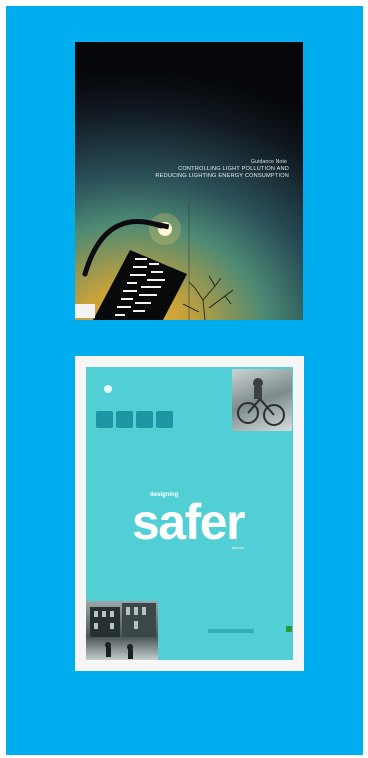  Describe the element at coordinates (108, 389) in the screenshot. I see `publisher-logo-icon` at that location.